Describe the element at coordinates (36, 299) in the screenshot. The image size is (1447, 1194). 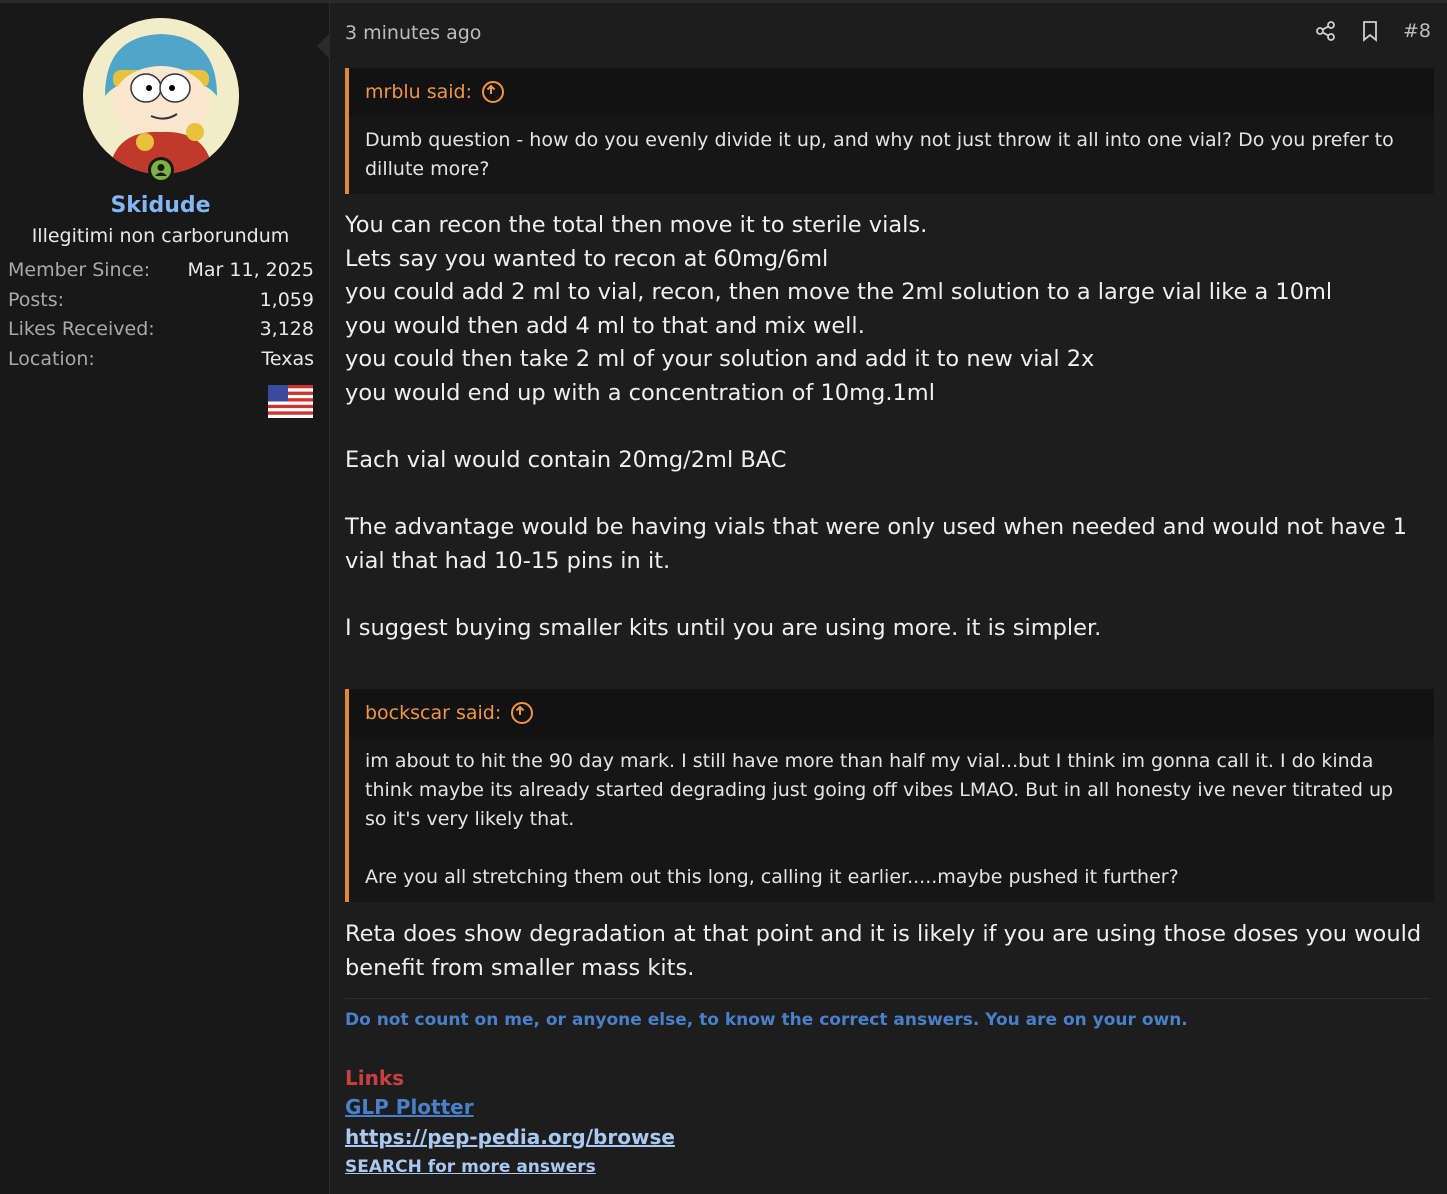
I see `stat-label: Posts:` at that location.